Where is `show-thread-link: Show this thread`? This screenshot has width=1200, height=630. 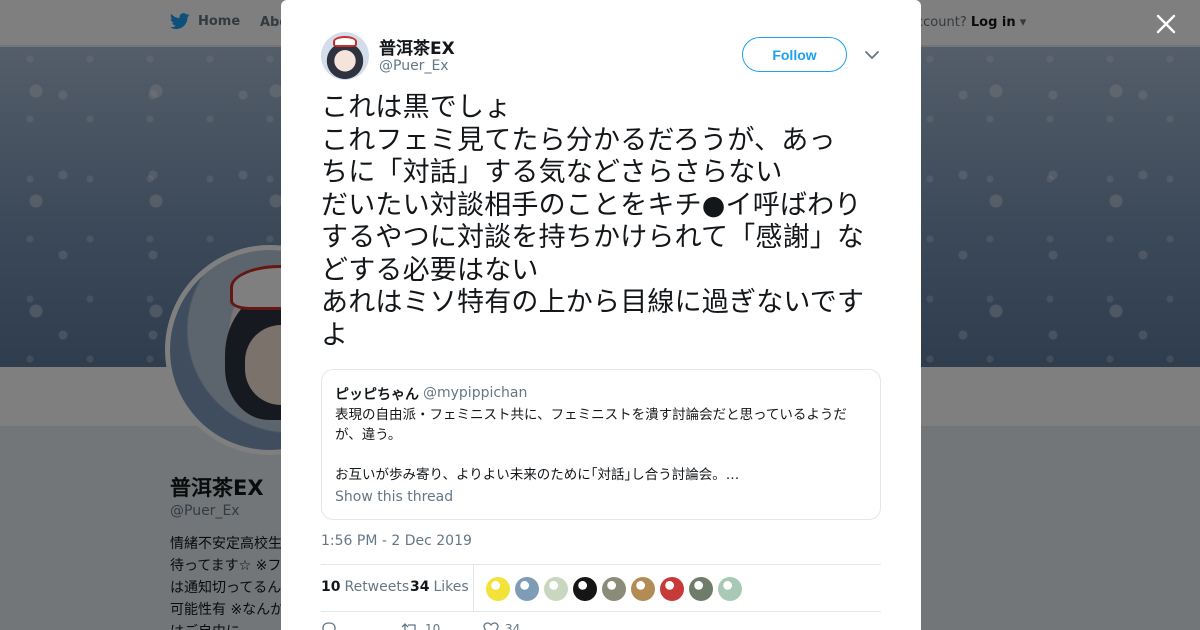
show-thread-link: Show this thread is located at coordinates (394, 497).